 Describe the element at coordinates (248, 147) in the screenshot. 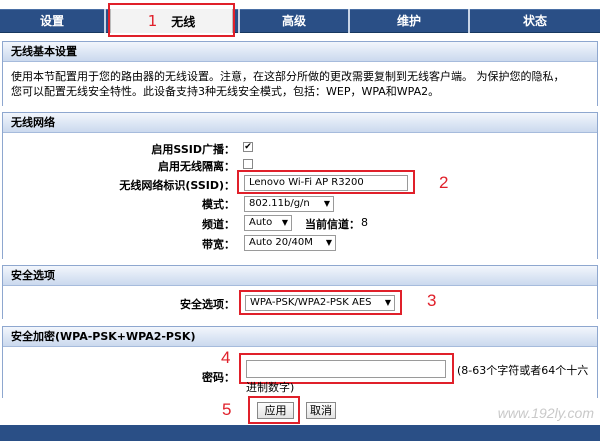

I see `ssid-broadcast-checkbox: ✔` at that location.